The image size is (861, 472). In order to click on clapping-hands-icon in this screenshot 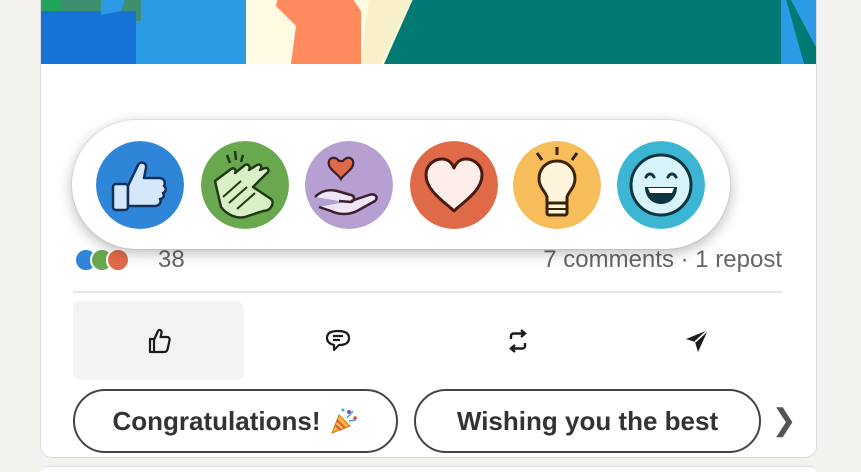, I will do `click(245, 185)`.